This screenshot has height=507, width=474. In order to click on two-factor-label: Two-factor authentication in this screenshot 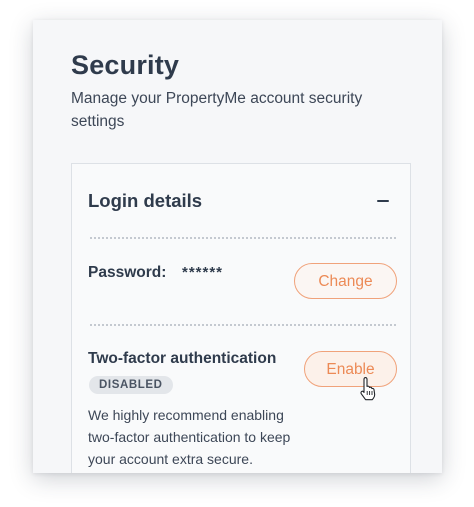, I will do `click(182, 358)`.